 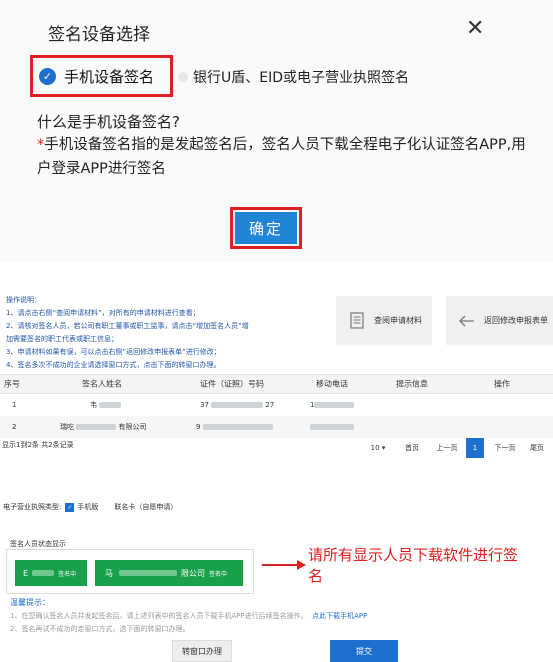 I want to click on signer-status-item: 马 限公司 签名中, so click(x=169, y=573).